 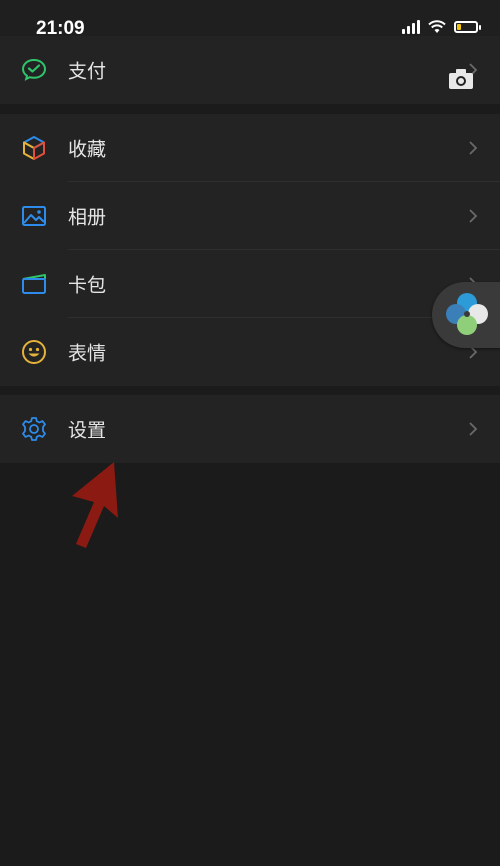 I want to click on menu-item-settings-label: 设置, so click(x=87, y=430).